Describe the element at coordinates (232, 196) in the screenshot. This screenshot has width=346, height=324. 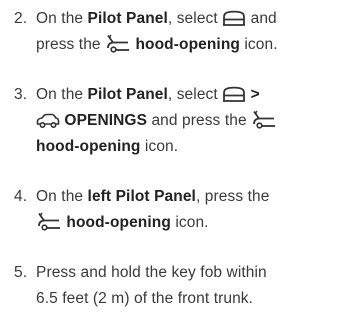
I see `step-text-part: , press the` at that location.